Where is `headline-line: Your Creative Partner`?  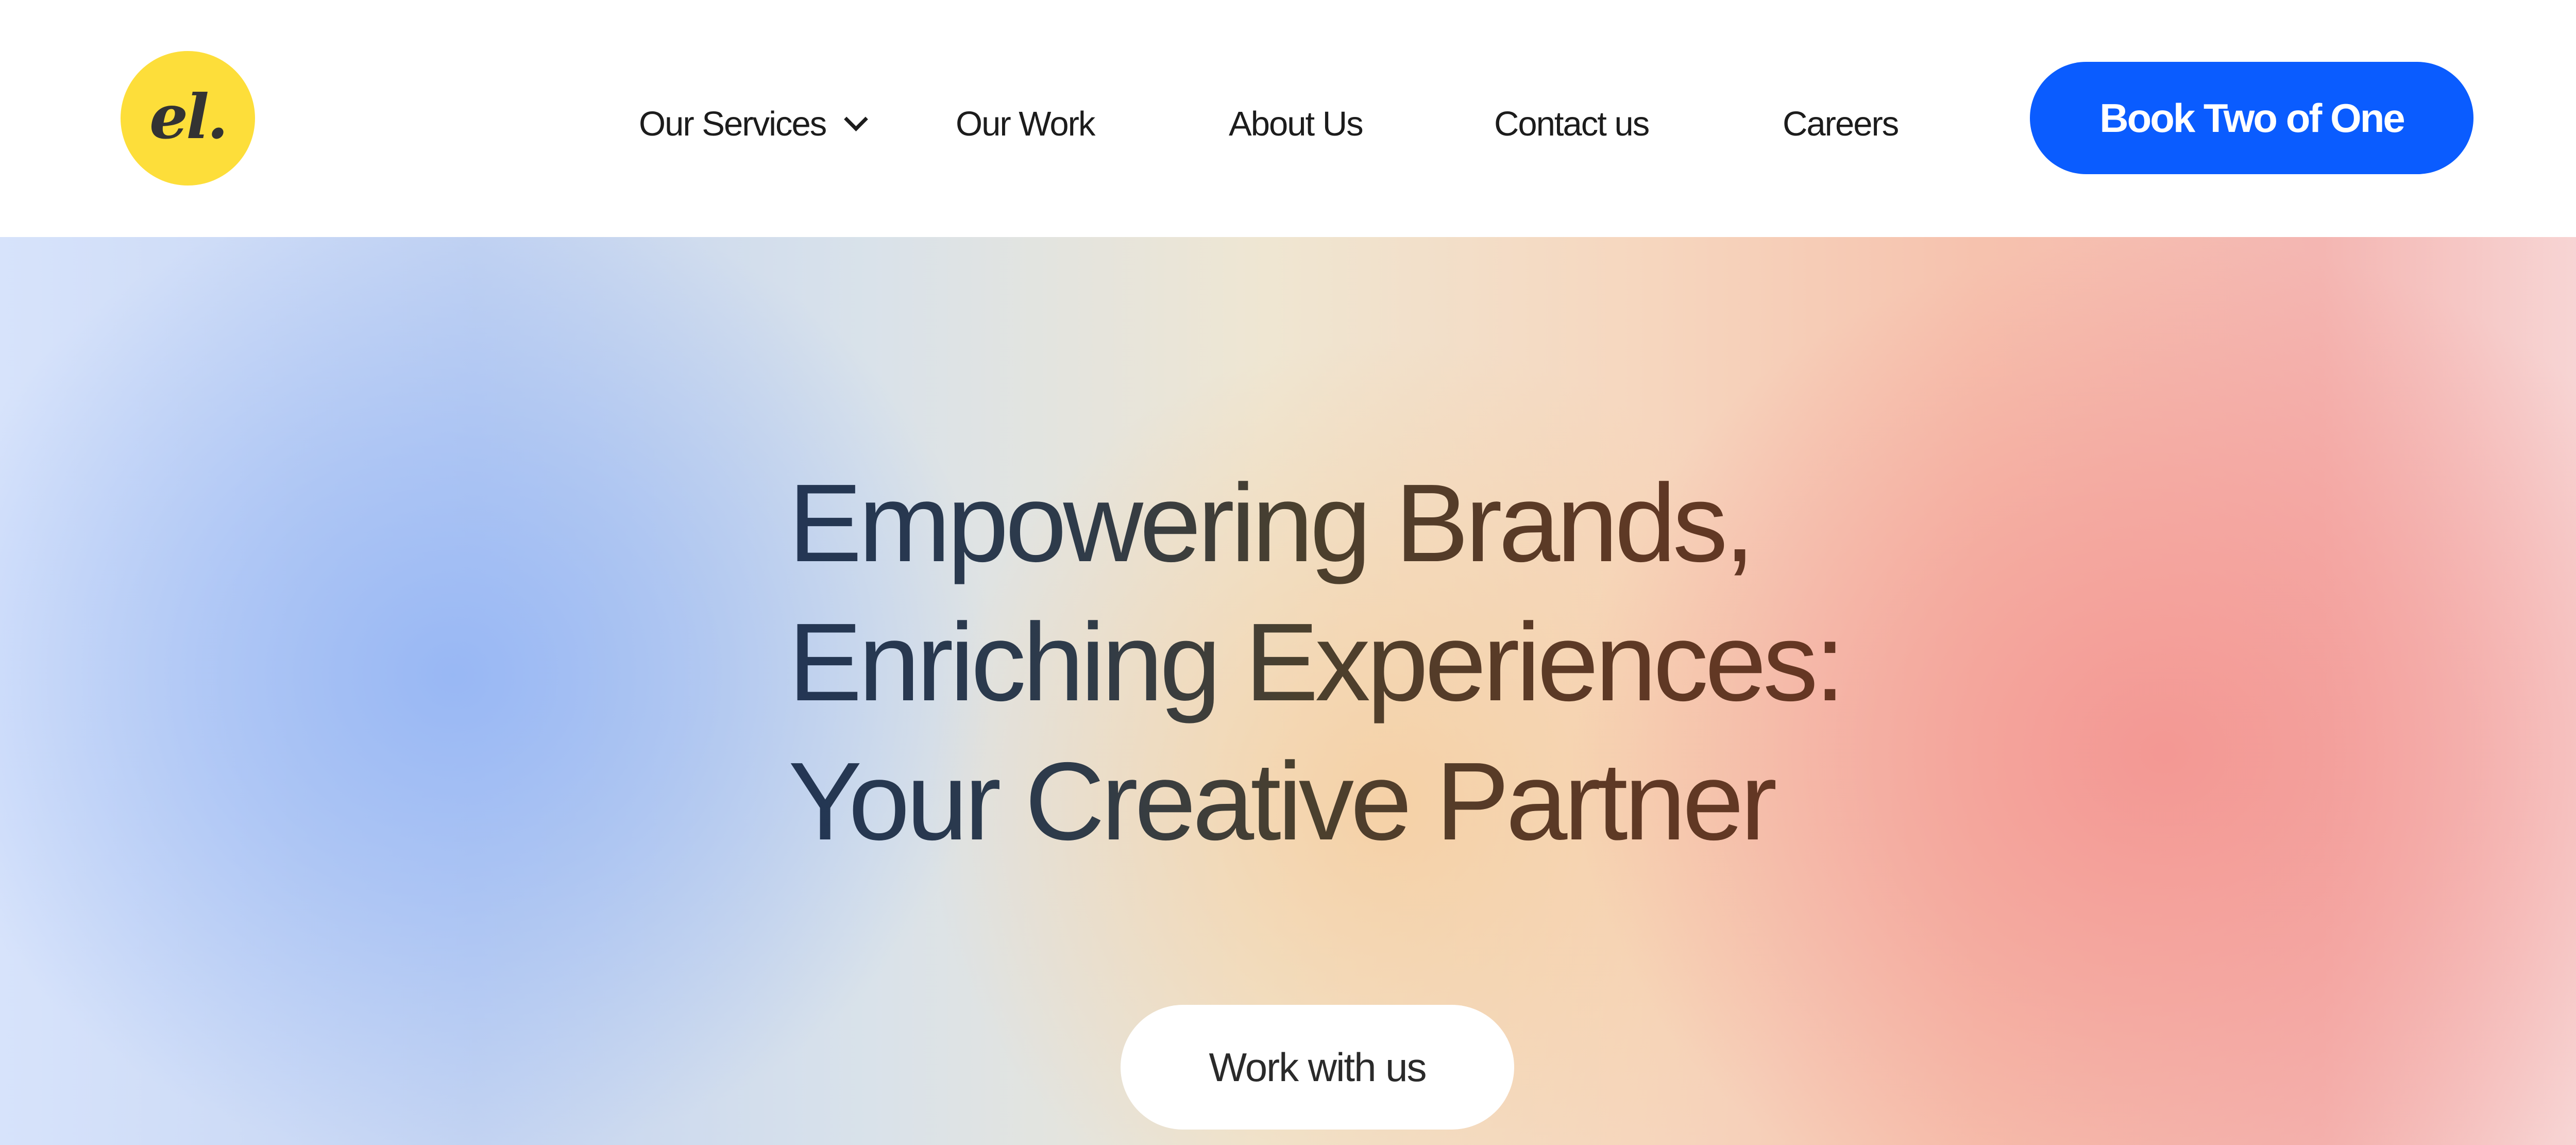 headline-line: Your Creative Partner is located at coordinates (1281, 801).